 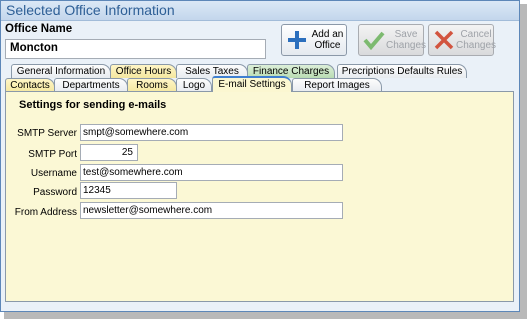 What do you see at coordinates (211, 210) in the screenshot?
I see `from-address-input: newsletter@somewhere.com` at bounding box center [211, 210].